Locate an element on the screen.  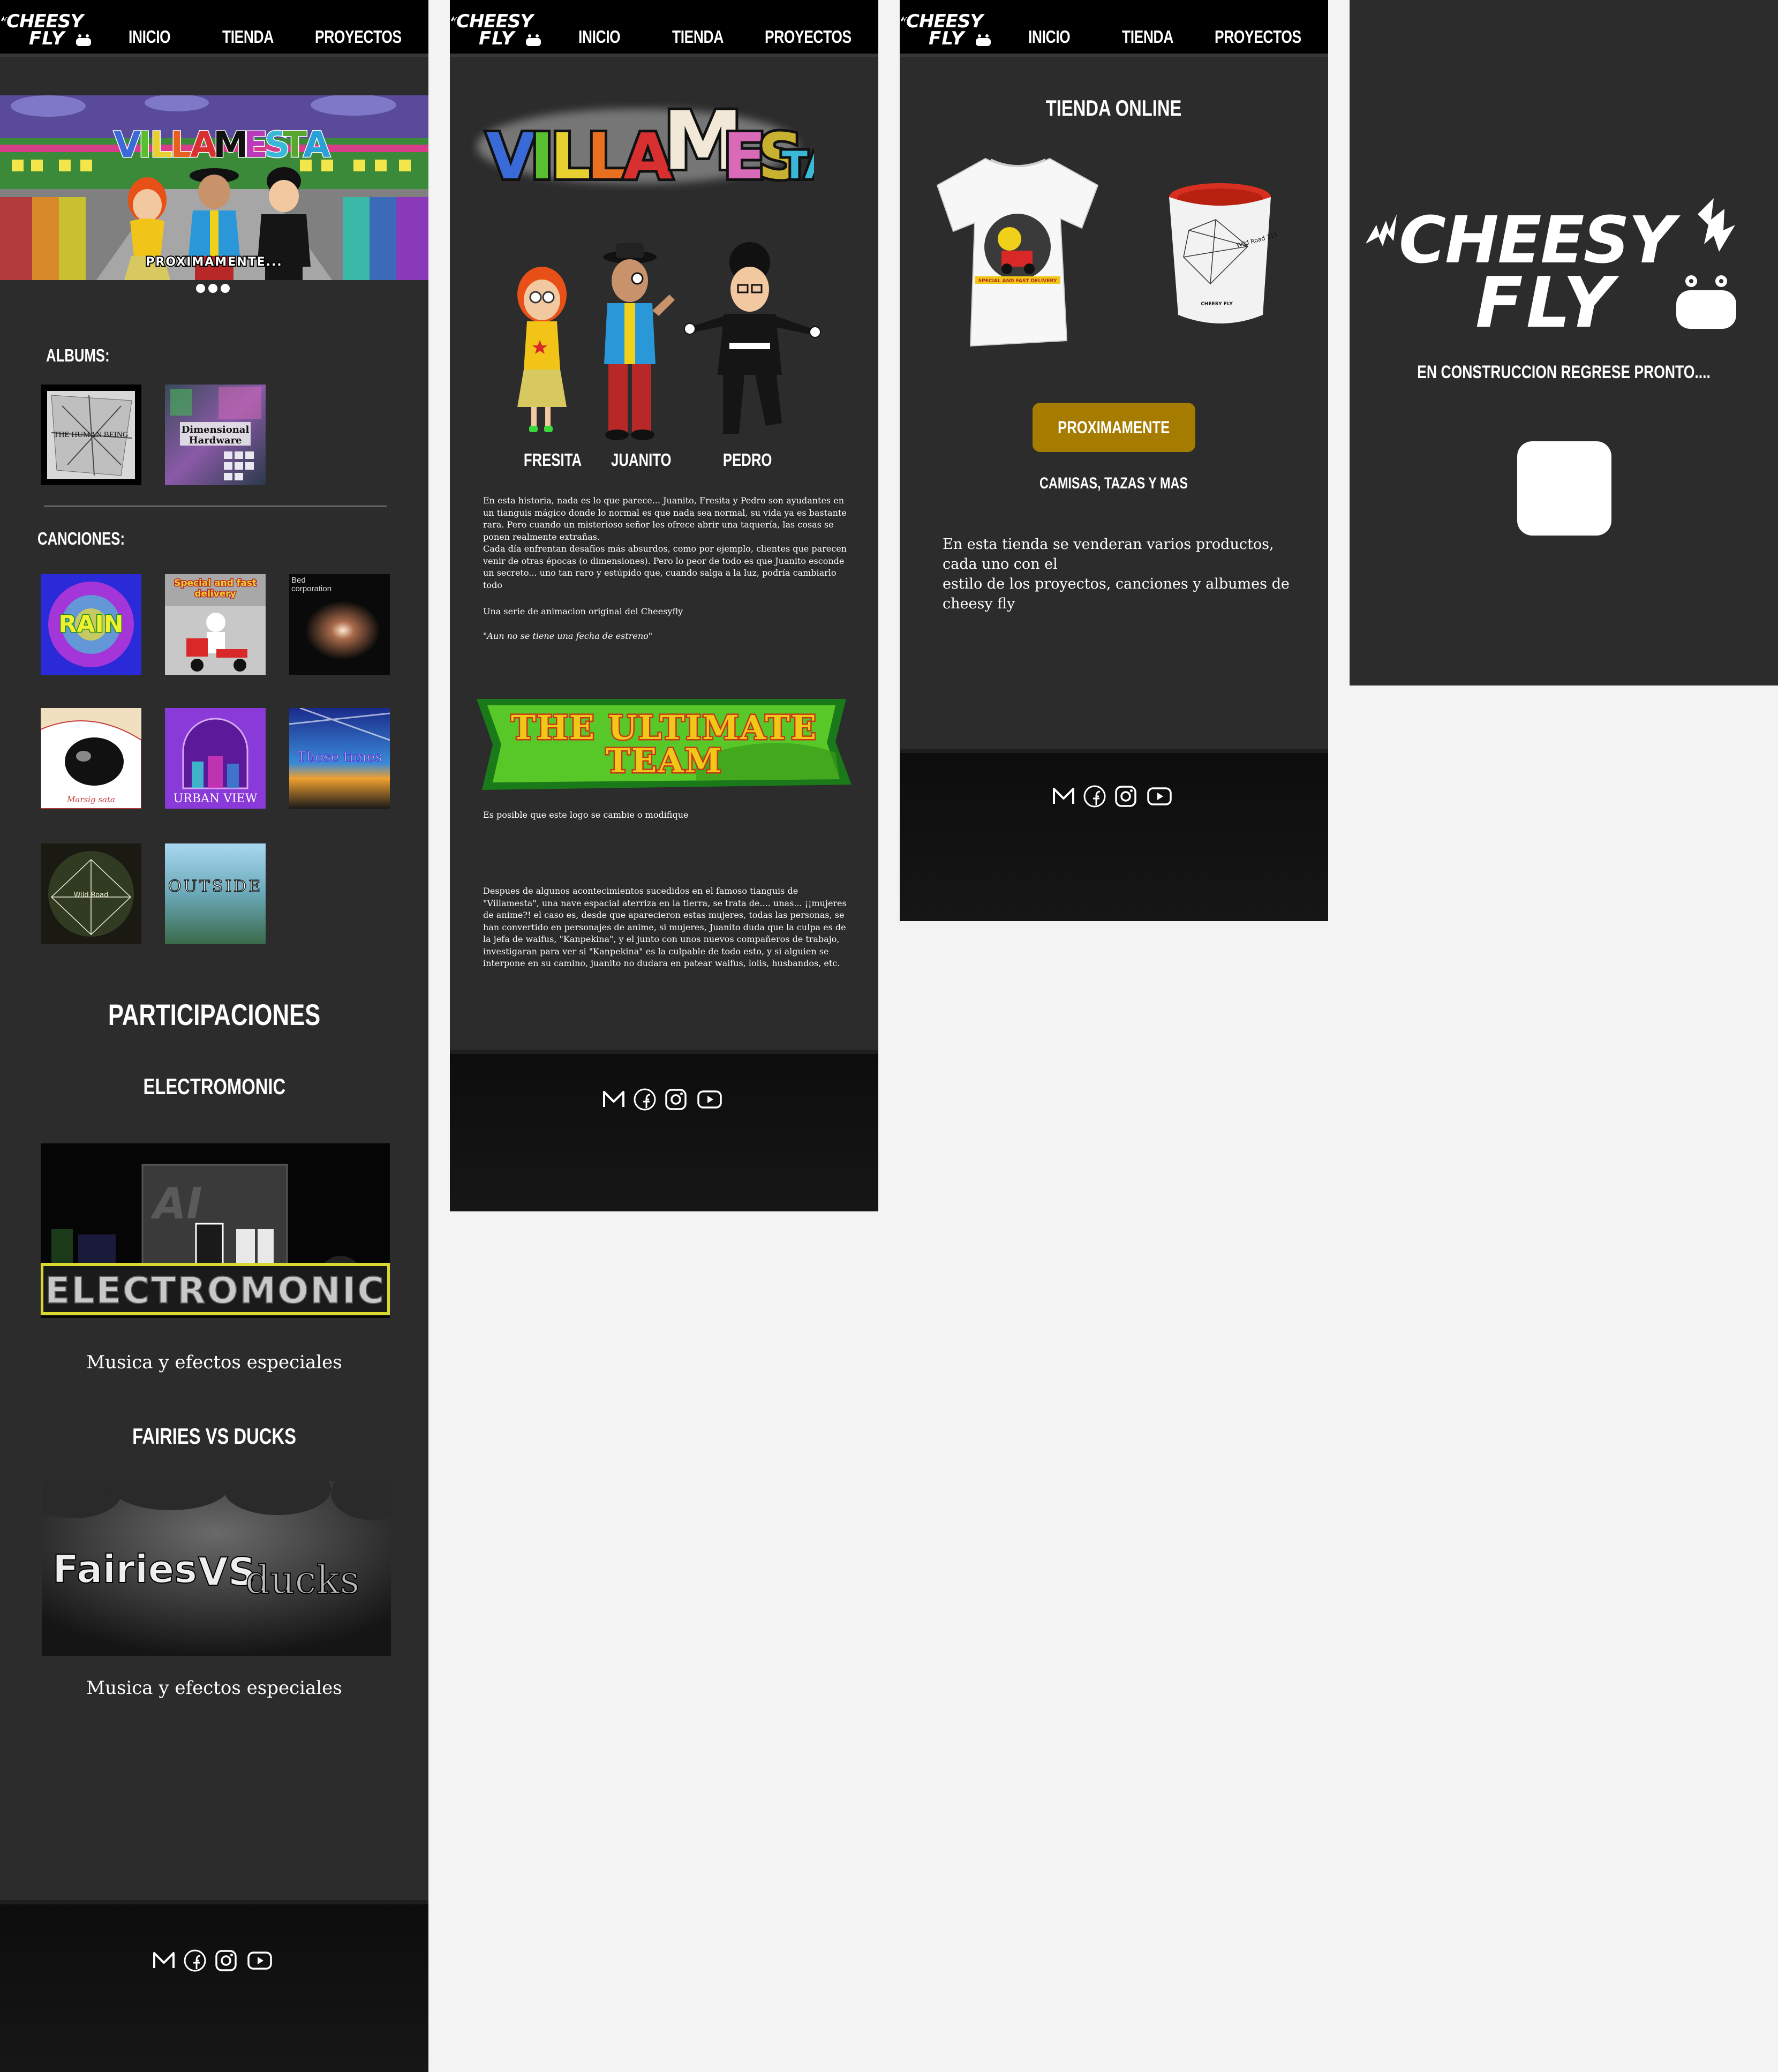
char-label-fresita: FRESITA is located at coordinates (553, 460).